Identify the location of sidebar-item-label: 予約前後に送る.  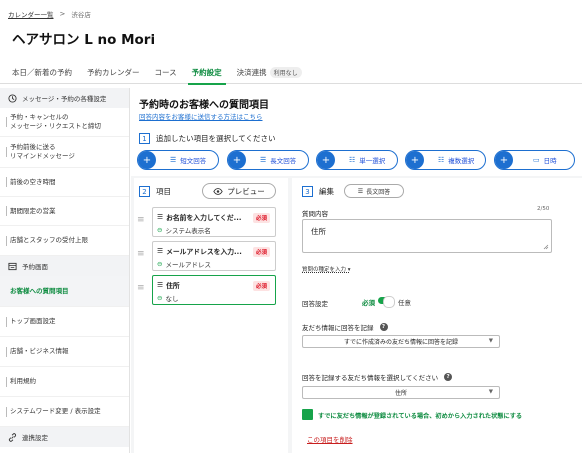
(33, 147).